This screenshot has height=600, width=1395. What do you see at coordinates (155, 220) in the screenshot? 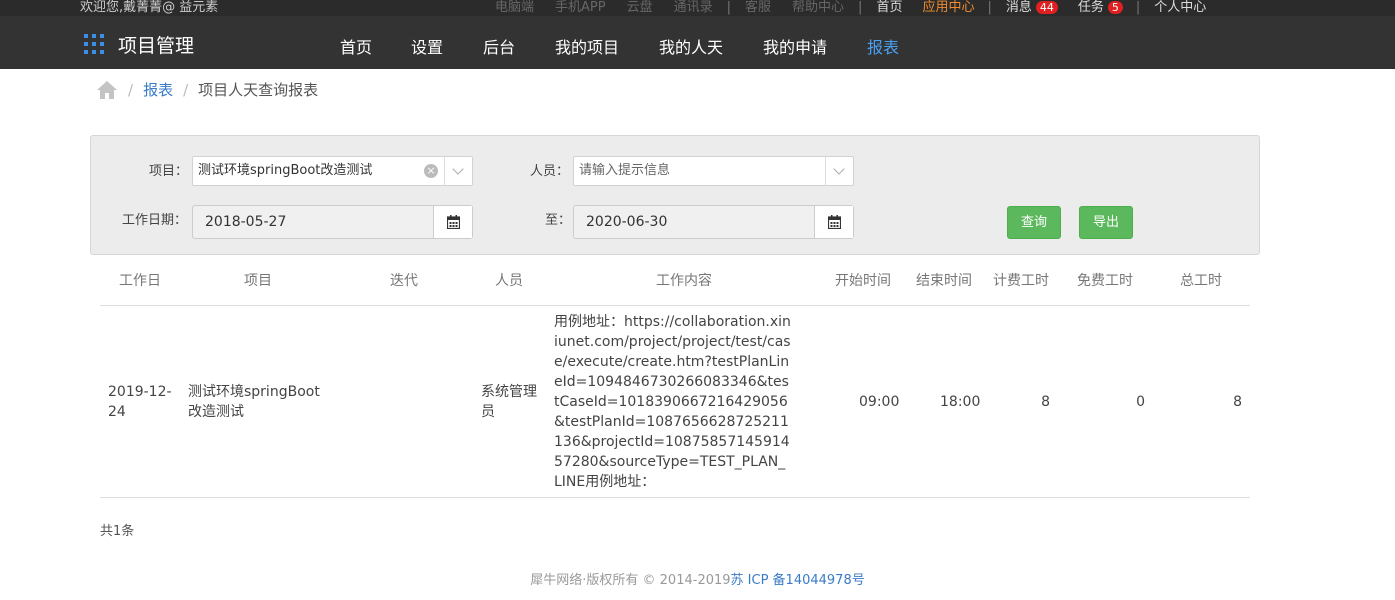
I see `work-date-label: 工作日期：` at bounding box center [155, 220].